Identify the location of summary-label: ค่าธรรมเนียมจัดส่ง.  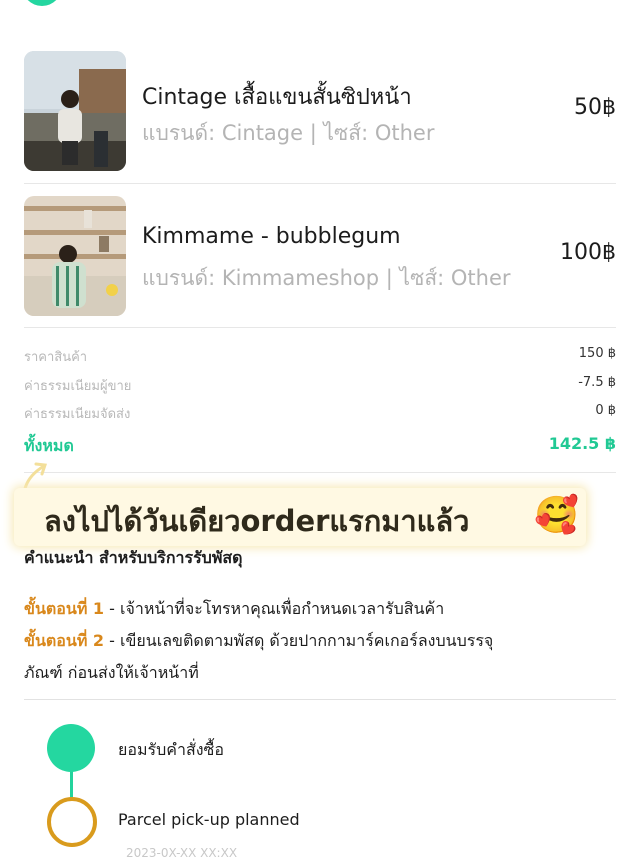
(77, 414).